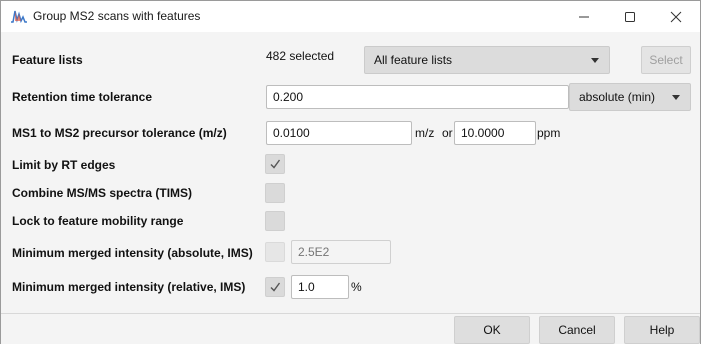  What do you see at coordinates (617, 97) in the screenshot?
I see `rt-unit-selected: absolute (min)` at bounding box center [617, 97].